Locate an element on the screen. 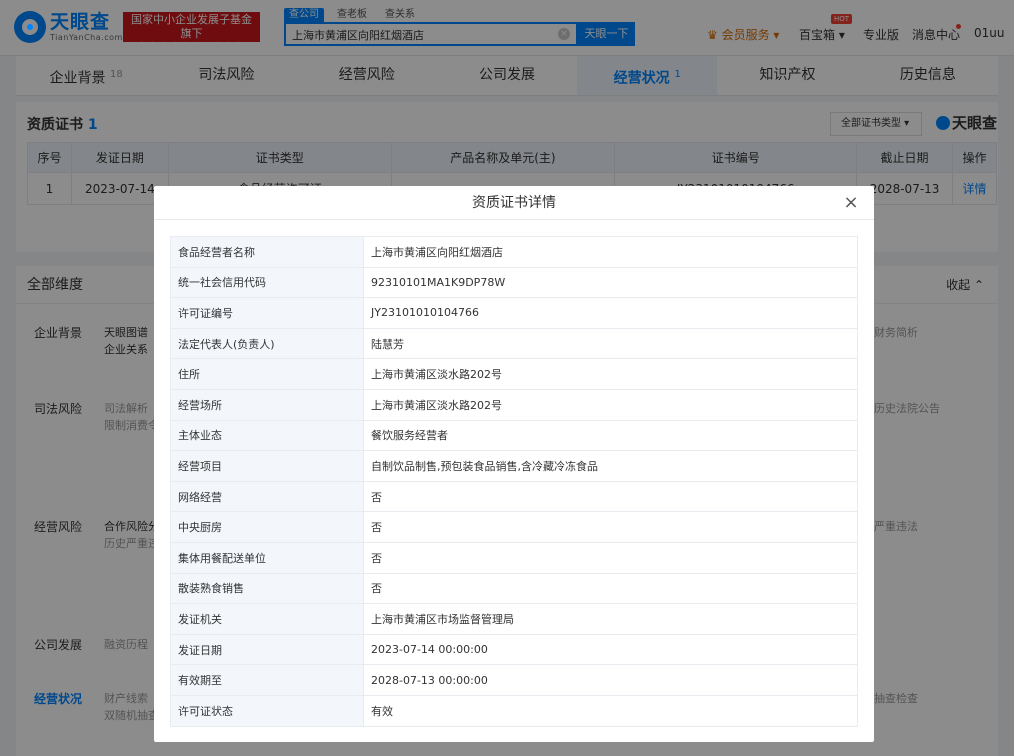 The width and height of the screenshot is (1014, 756). detail-value: 92310101MA1K9DP78W is located at coordinates (610, 282).